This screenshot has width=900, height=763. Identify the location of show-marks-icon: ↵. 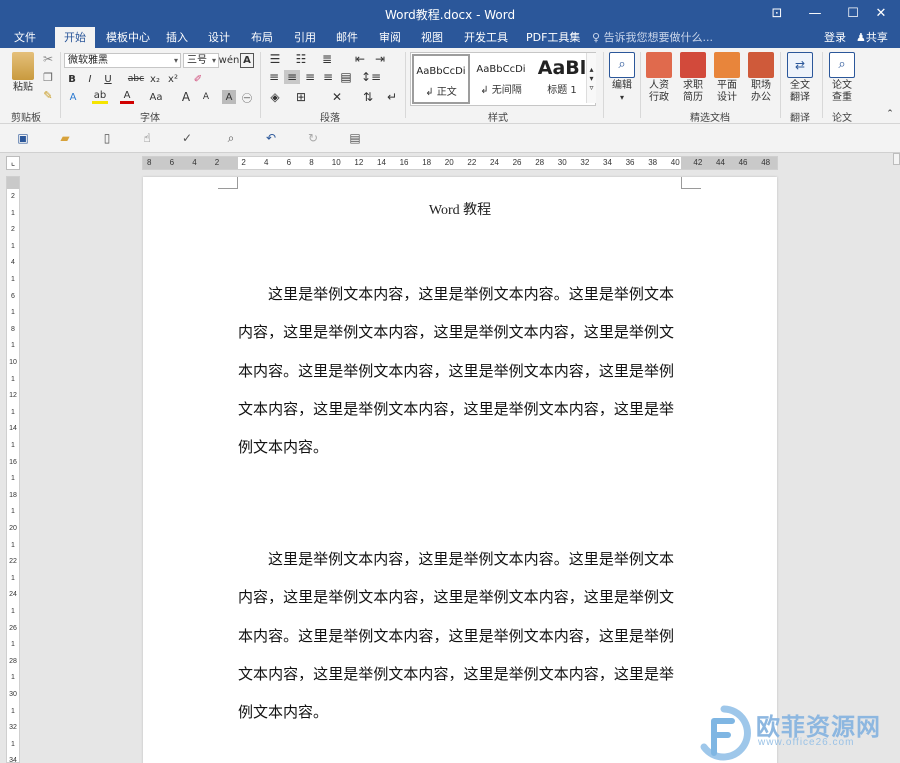
(392, 97).